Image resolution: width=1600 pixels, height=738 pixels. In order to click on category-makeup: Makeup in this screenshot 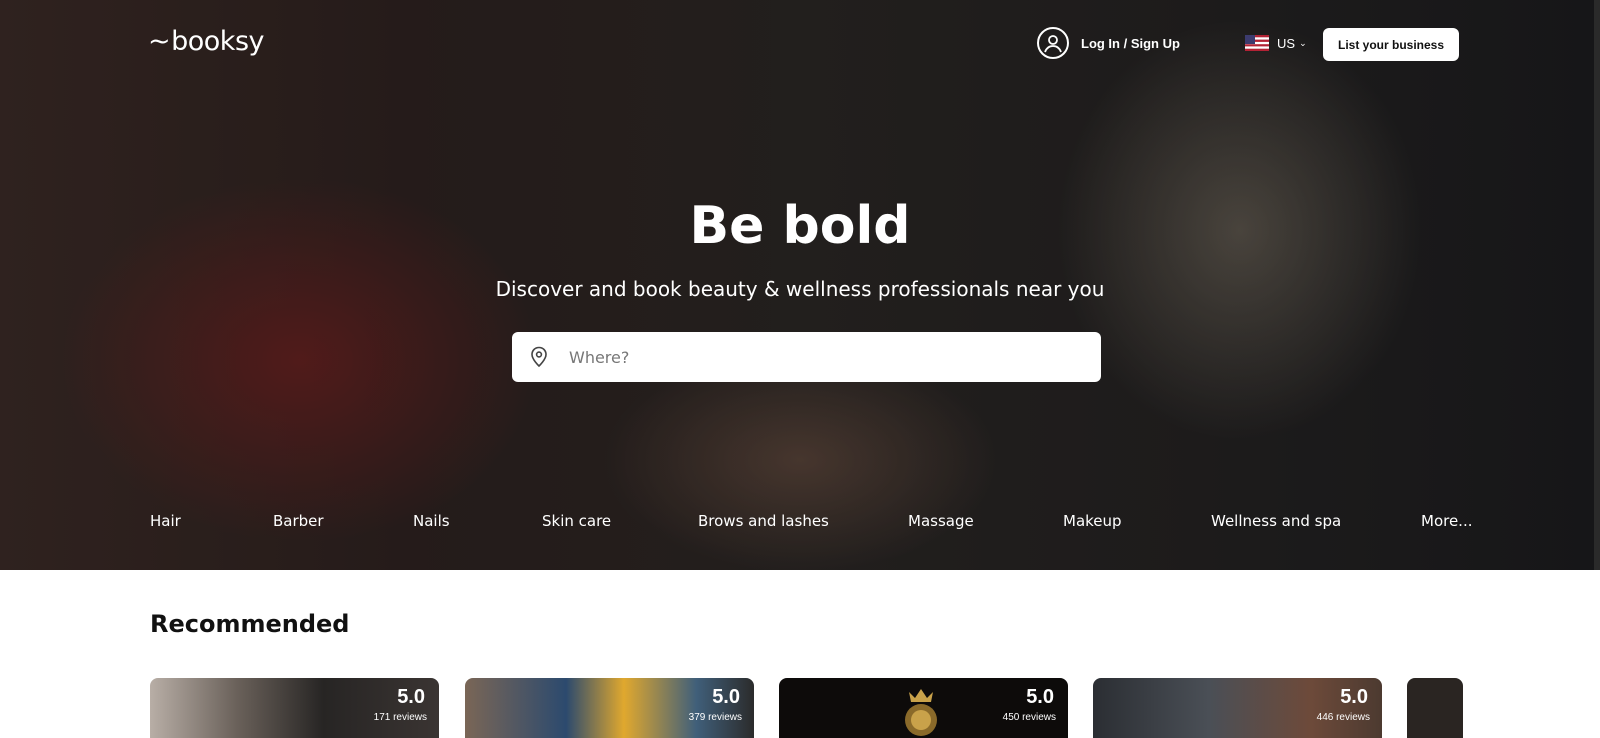, I will do `click(1092, 521)`.